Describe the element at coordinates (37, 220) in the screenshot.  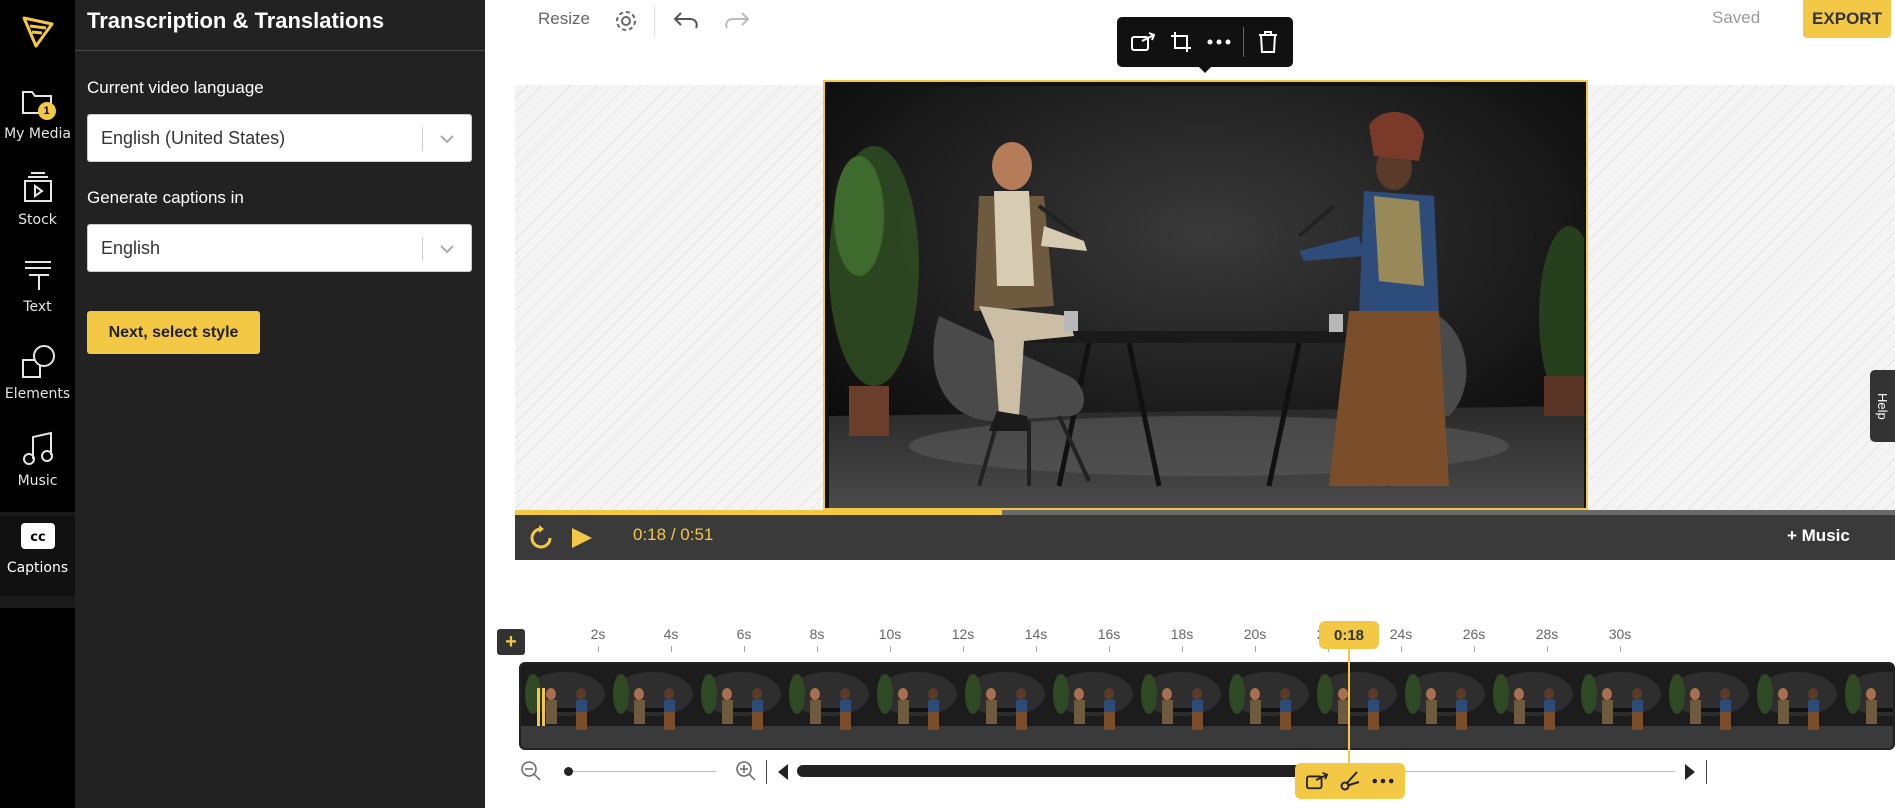
I see `rail-item-label: Stock` at that location.